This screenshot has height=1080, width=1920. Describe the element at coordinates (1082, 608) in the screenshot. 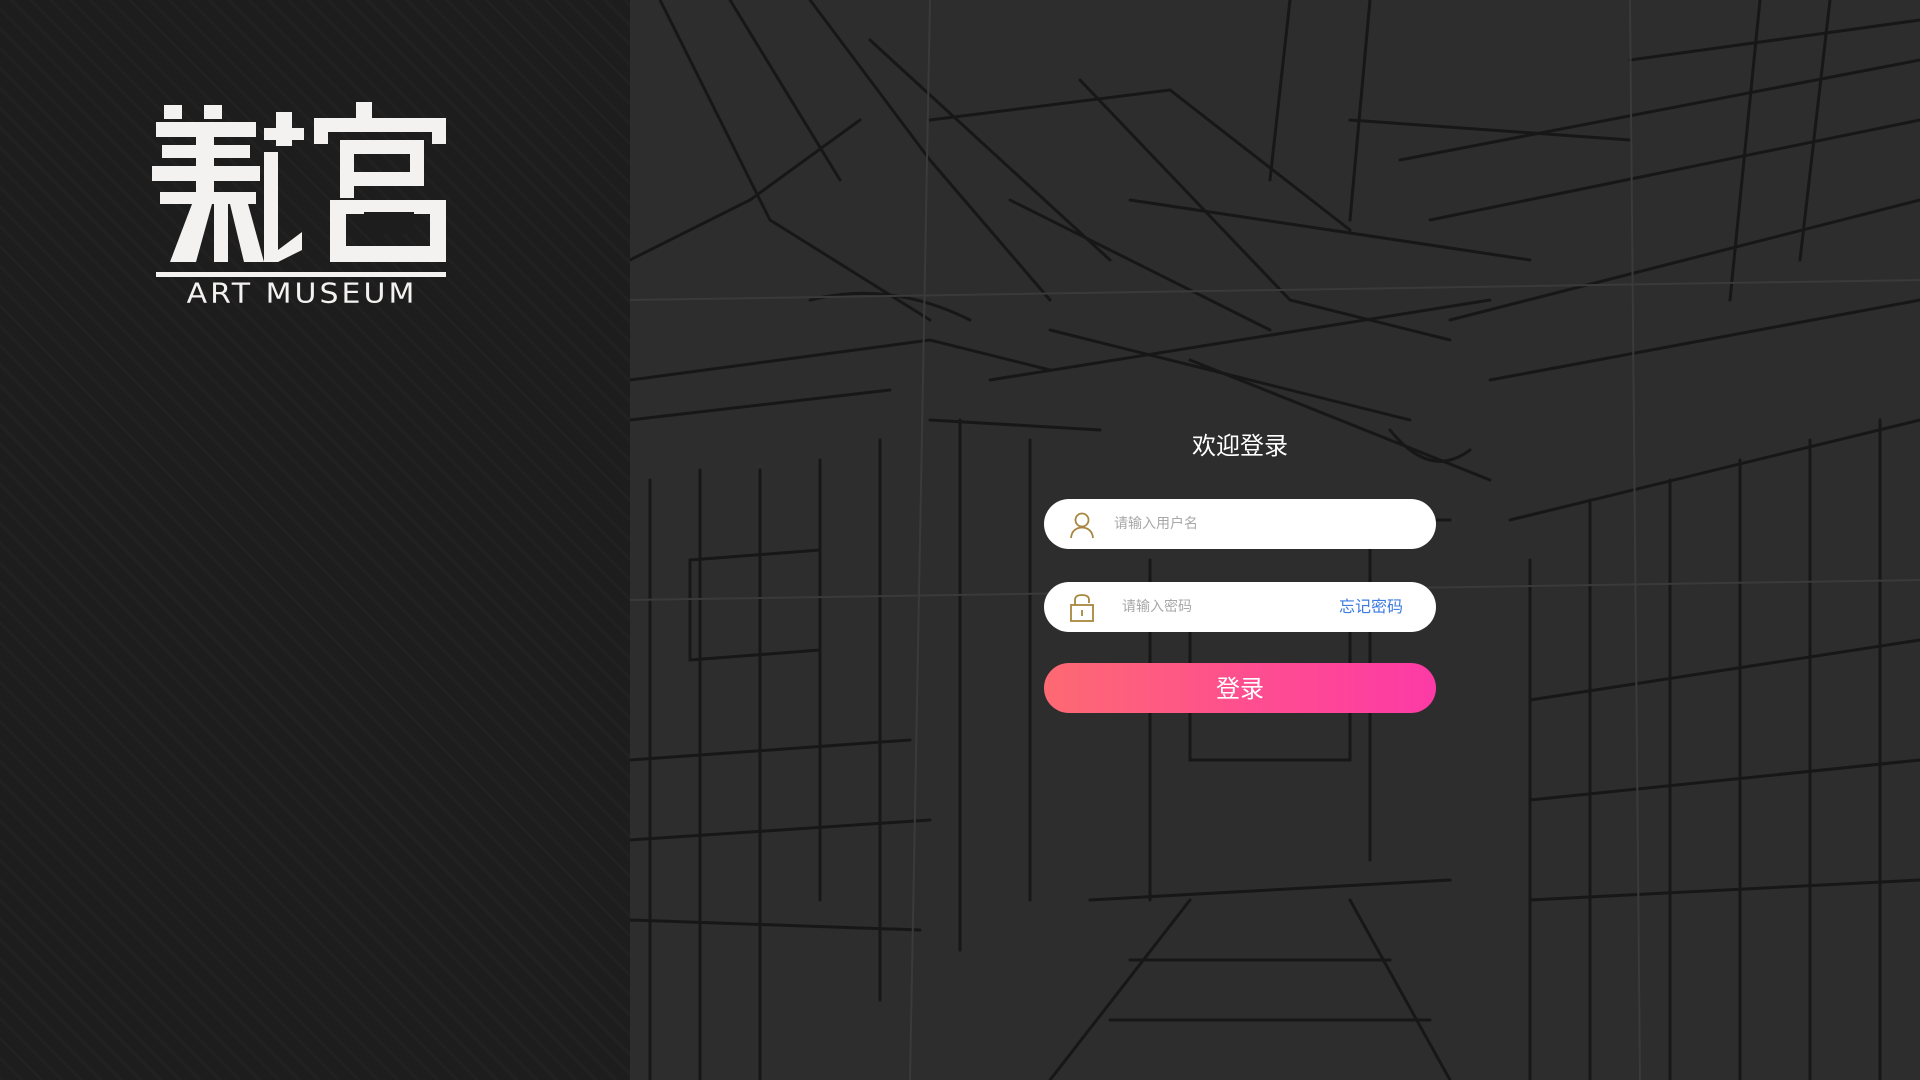

I see `lock-icon` at that location.